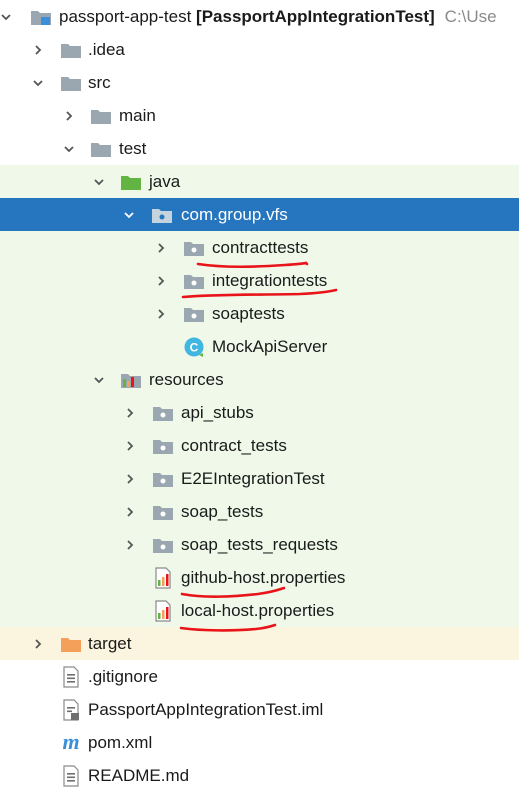 The height and width of the screenshot is (798, 519). I want to click on tree-item-label: api_stubs, so click(217, 412).